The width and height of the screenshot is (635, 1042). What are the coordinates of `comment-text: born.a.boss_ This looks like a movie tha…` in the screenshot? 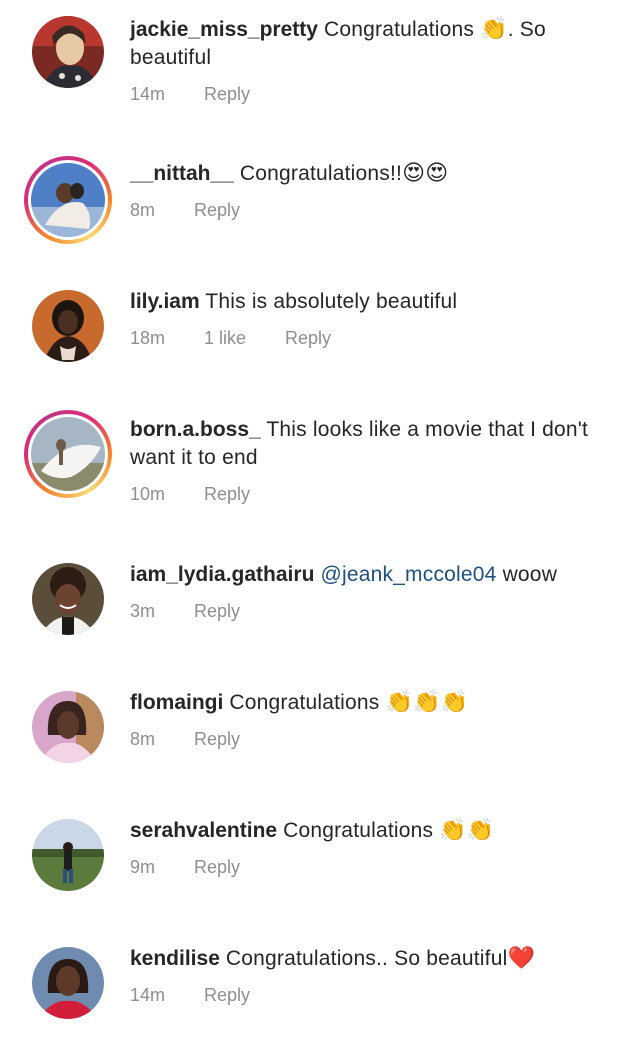 It's located at (375, 444).